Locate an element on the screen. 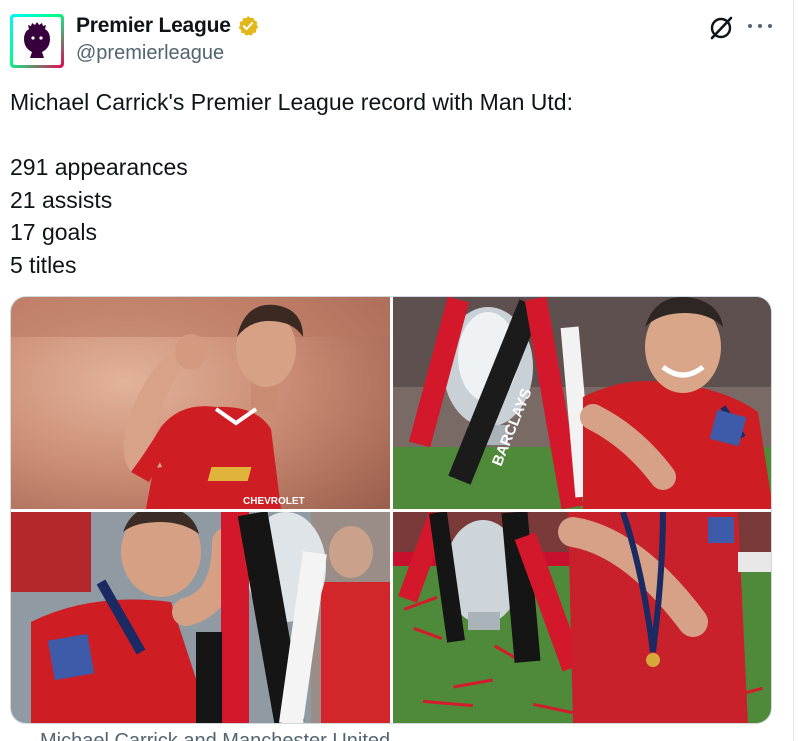 The image size is (800, 741). more-options-icon is located at coordinates (760, 26).